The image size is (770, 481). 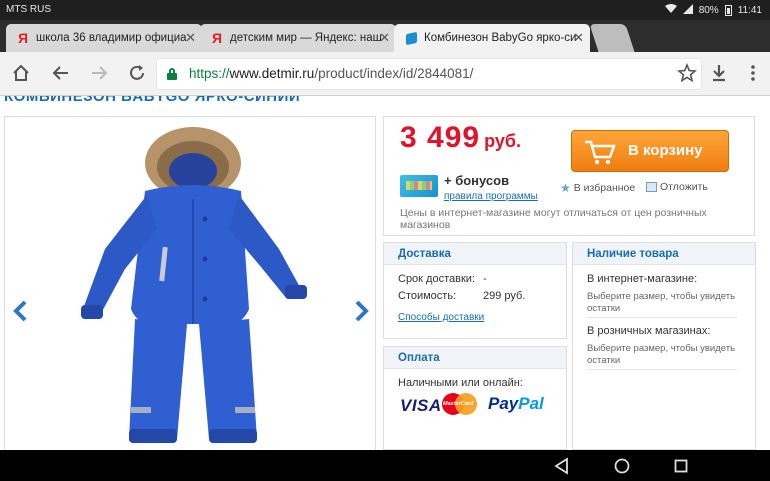 I want to click on delivery-term-row: Срок доставки: -, so click(x=442, y=279).